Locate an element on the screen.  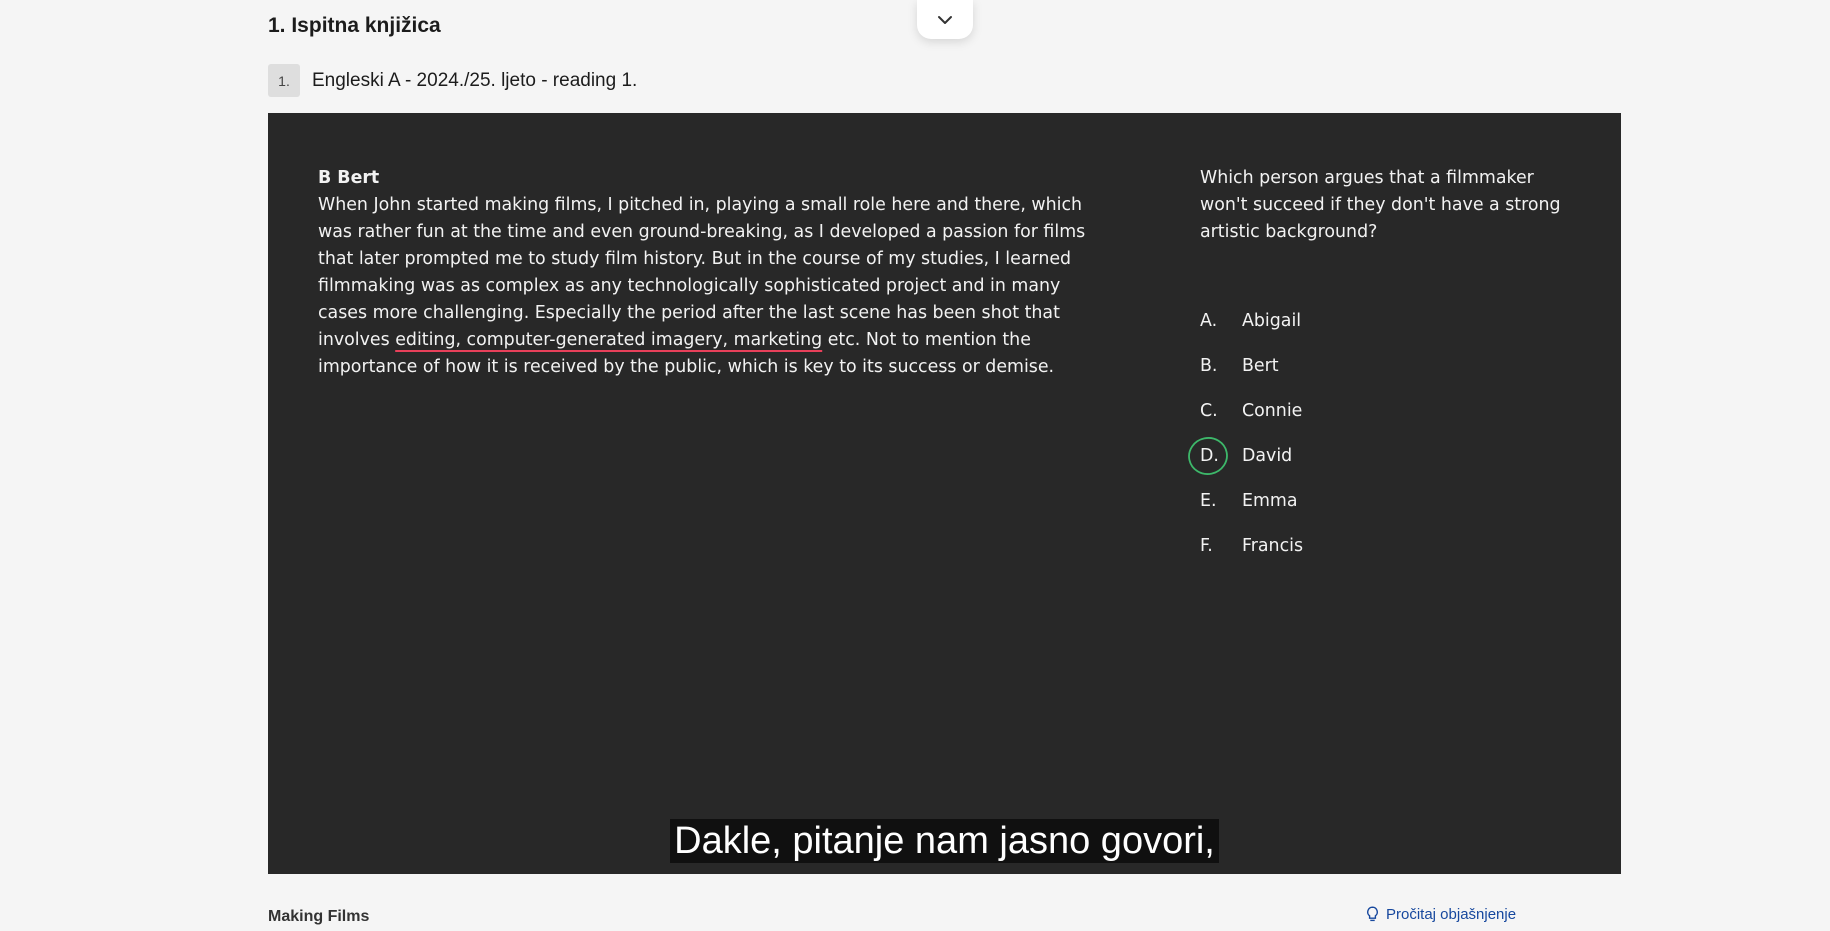
option-c: C. Connie is located at coordinates (1380, 410).